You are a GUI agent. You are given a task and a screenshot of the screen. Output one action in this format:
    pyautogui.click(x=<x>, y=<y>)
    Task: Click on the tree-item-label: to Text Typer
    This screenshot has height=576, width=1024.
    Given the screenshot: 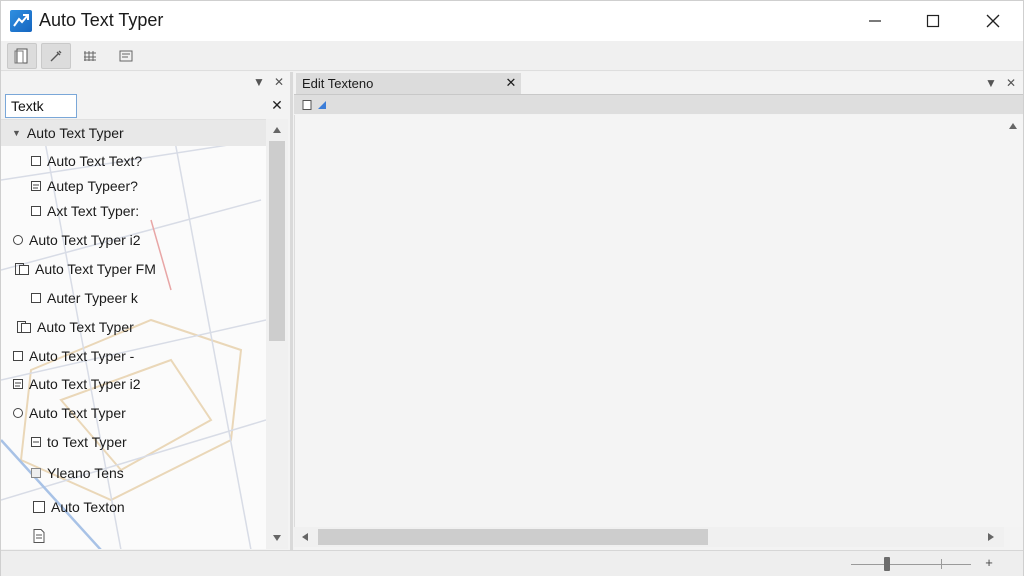 What is the action you would take?
    pyautogui.click(x=87, y=442)
    